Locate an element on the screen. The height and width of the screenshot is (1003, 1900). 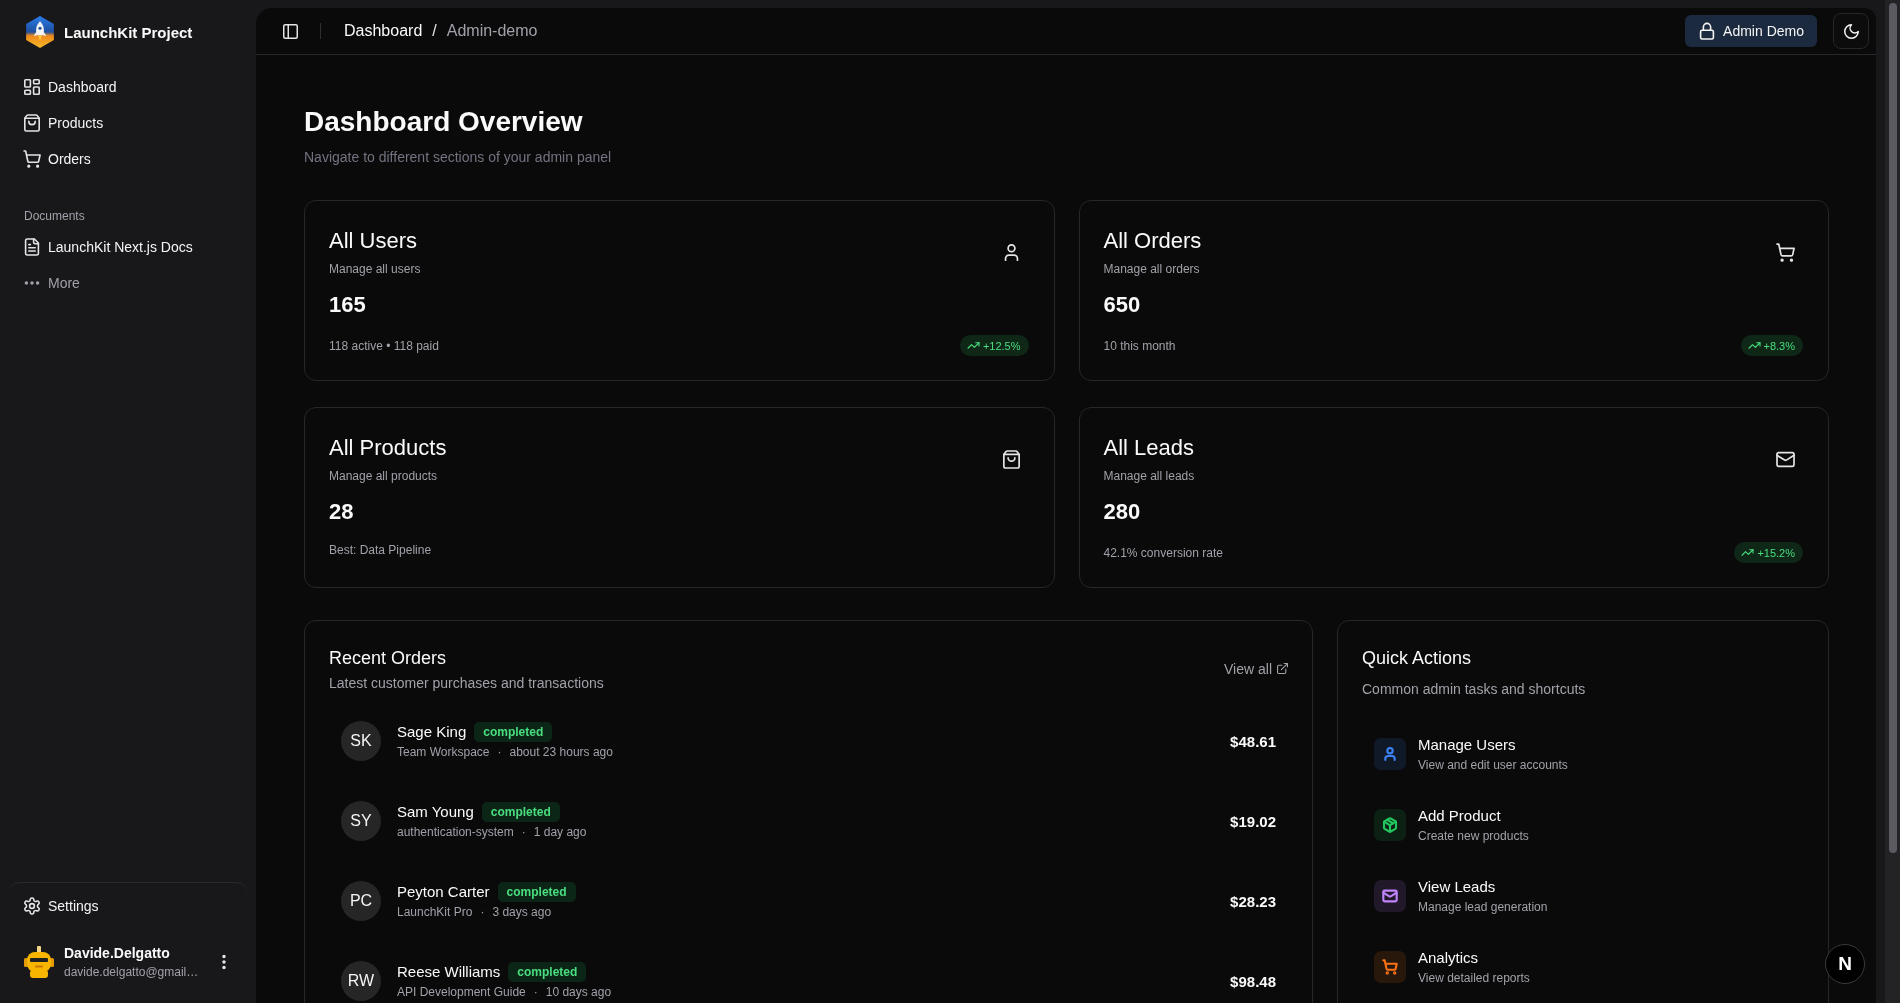
customer-avatar: SY is located at coordinates (361, 821).